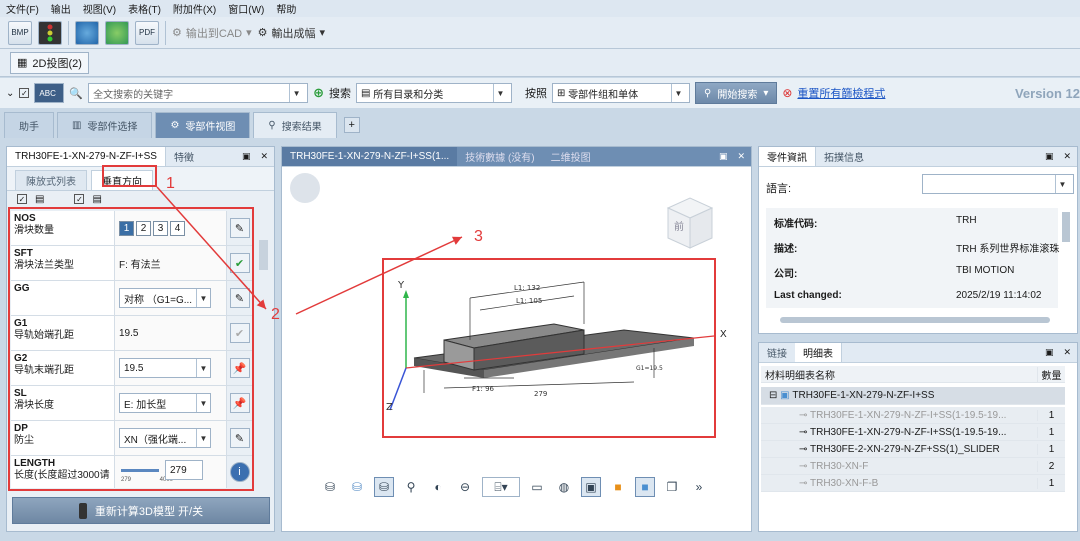  What do you see at coordinates (773, 395) in the screenshot?
I see `collapse-icon: ⊟` at bounding box center [773, 395].